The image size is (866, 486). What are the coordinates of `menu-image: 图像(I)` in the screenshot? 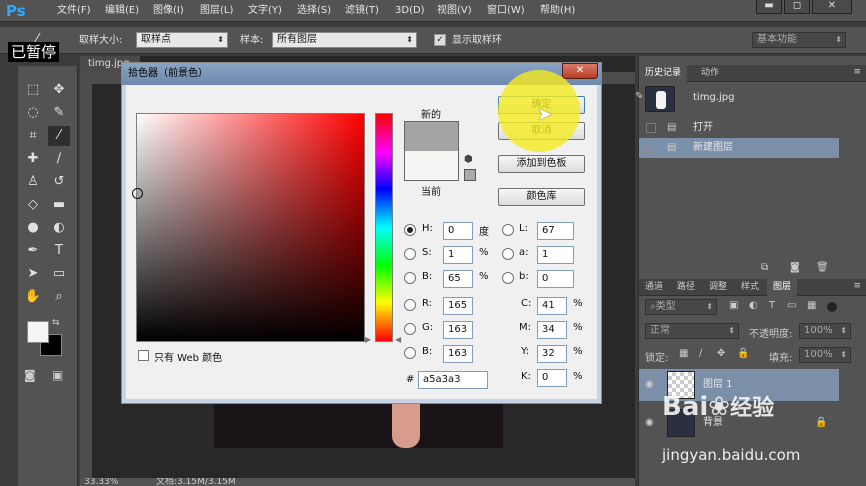 It's located at (168, 11).